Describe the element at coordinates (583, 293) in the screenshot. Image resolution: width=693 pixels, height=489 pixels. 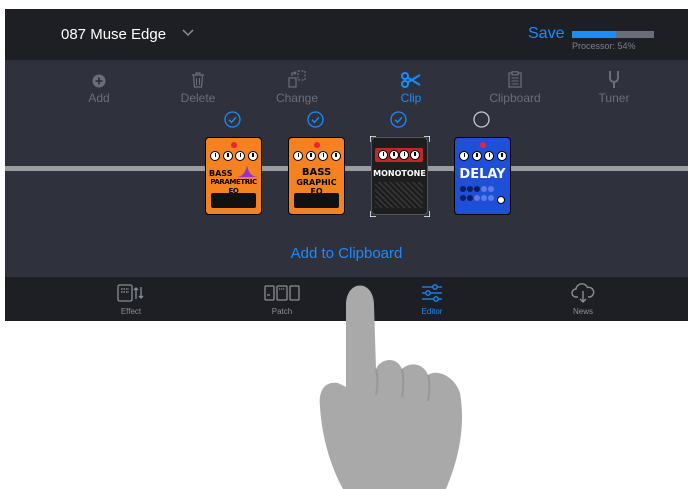
I see `cloud-download-icon` at that location.